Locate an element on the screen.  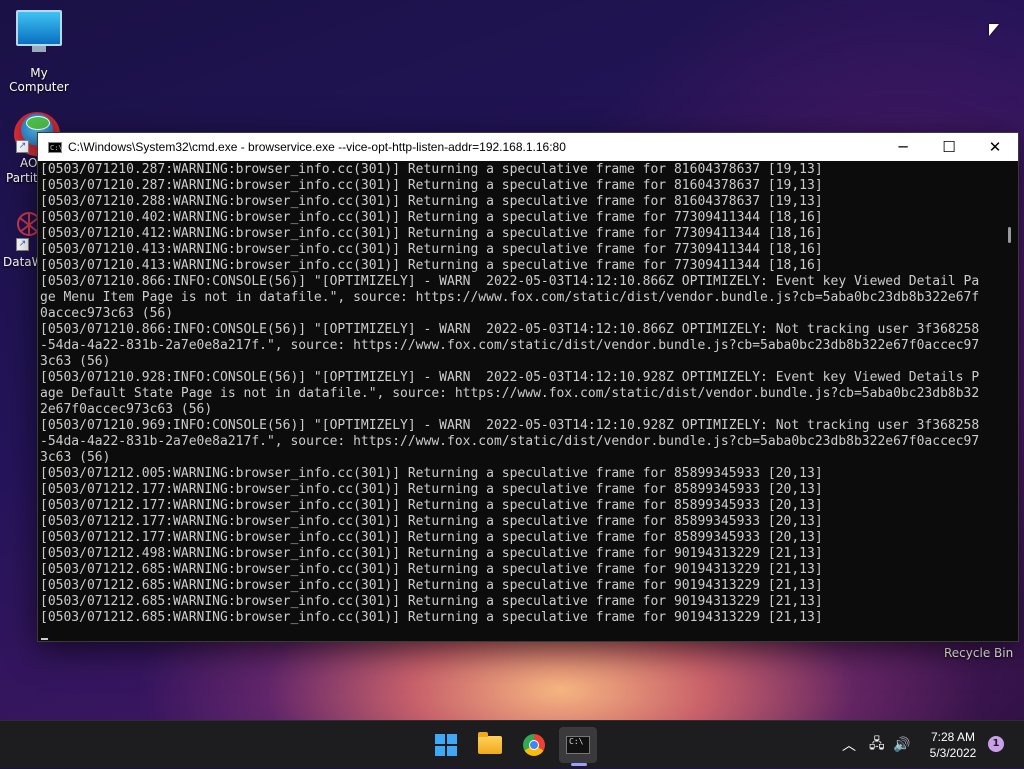
scrollbar-thumb is located at coordinates (1009, 235).